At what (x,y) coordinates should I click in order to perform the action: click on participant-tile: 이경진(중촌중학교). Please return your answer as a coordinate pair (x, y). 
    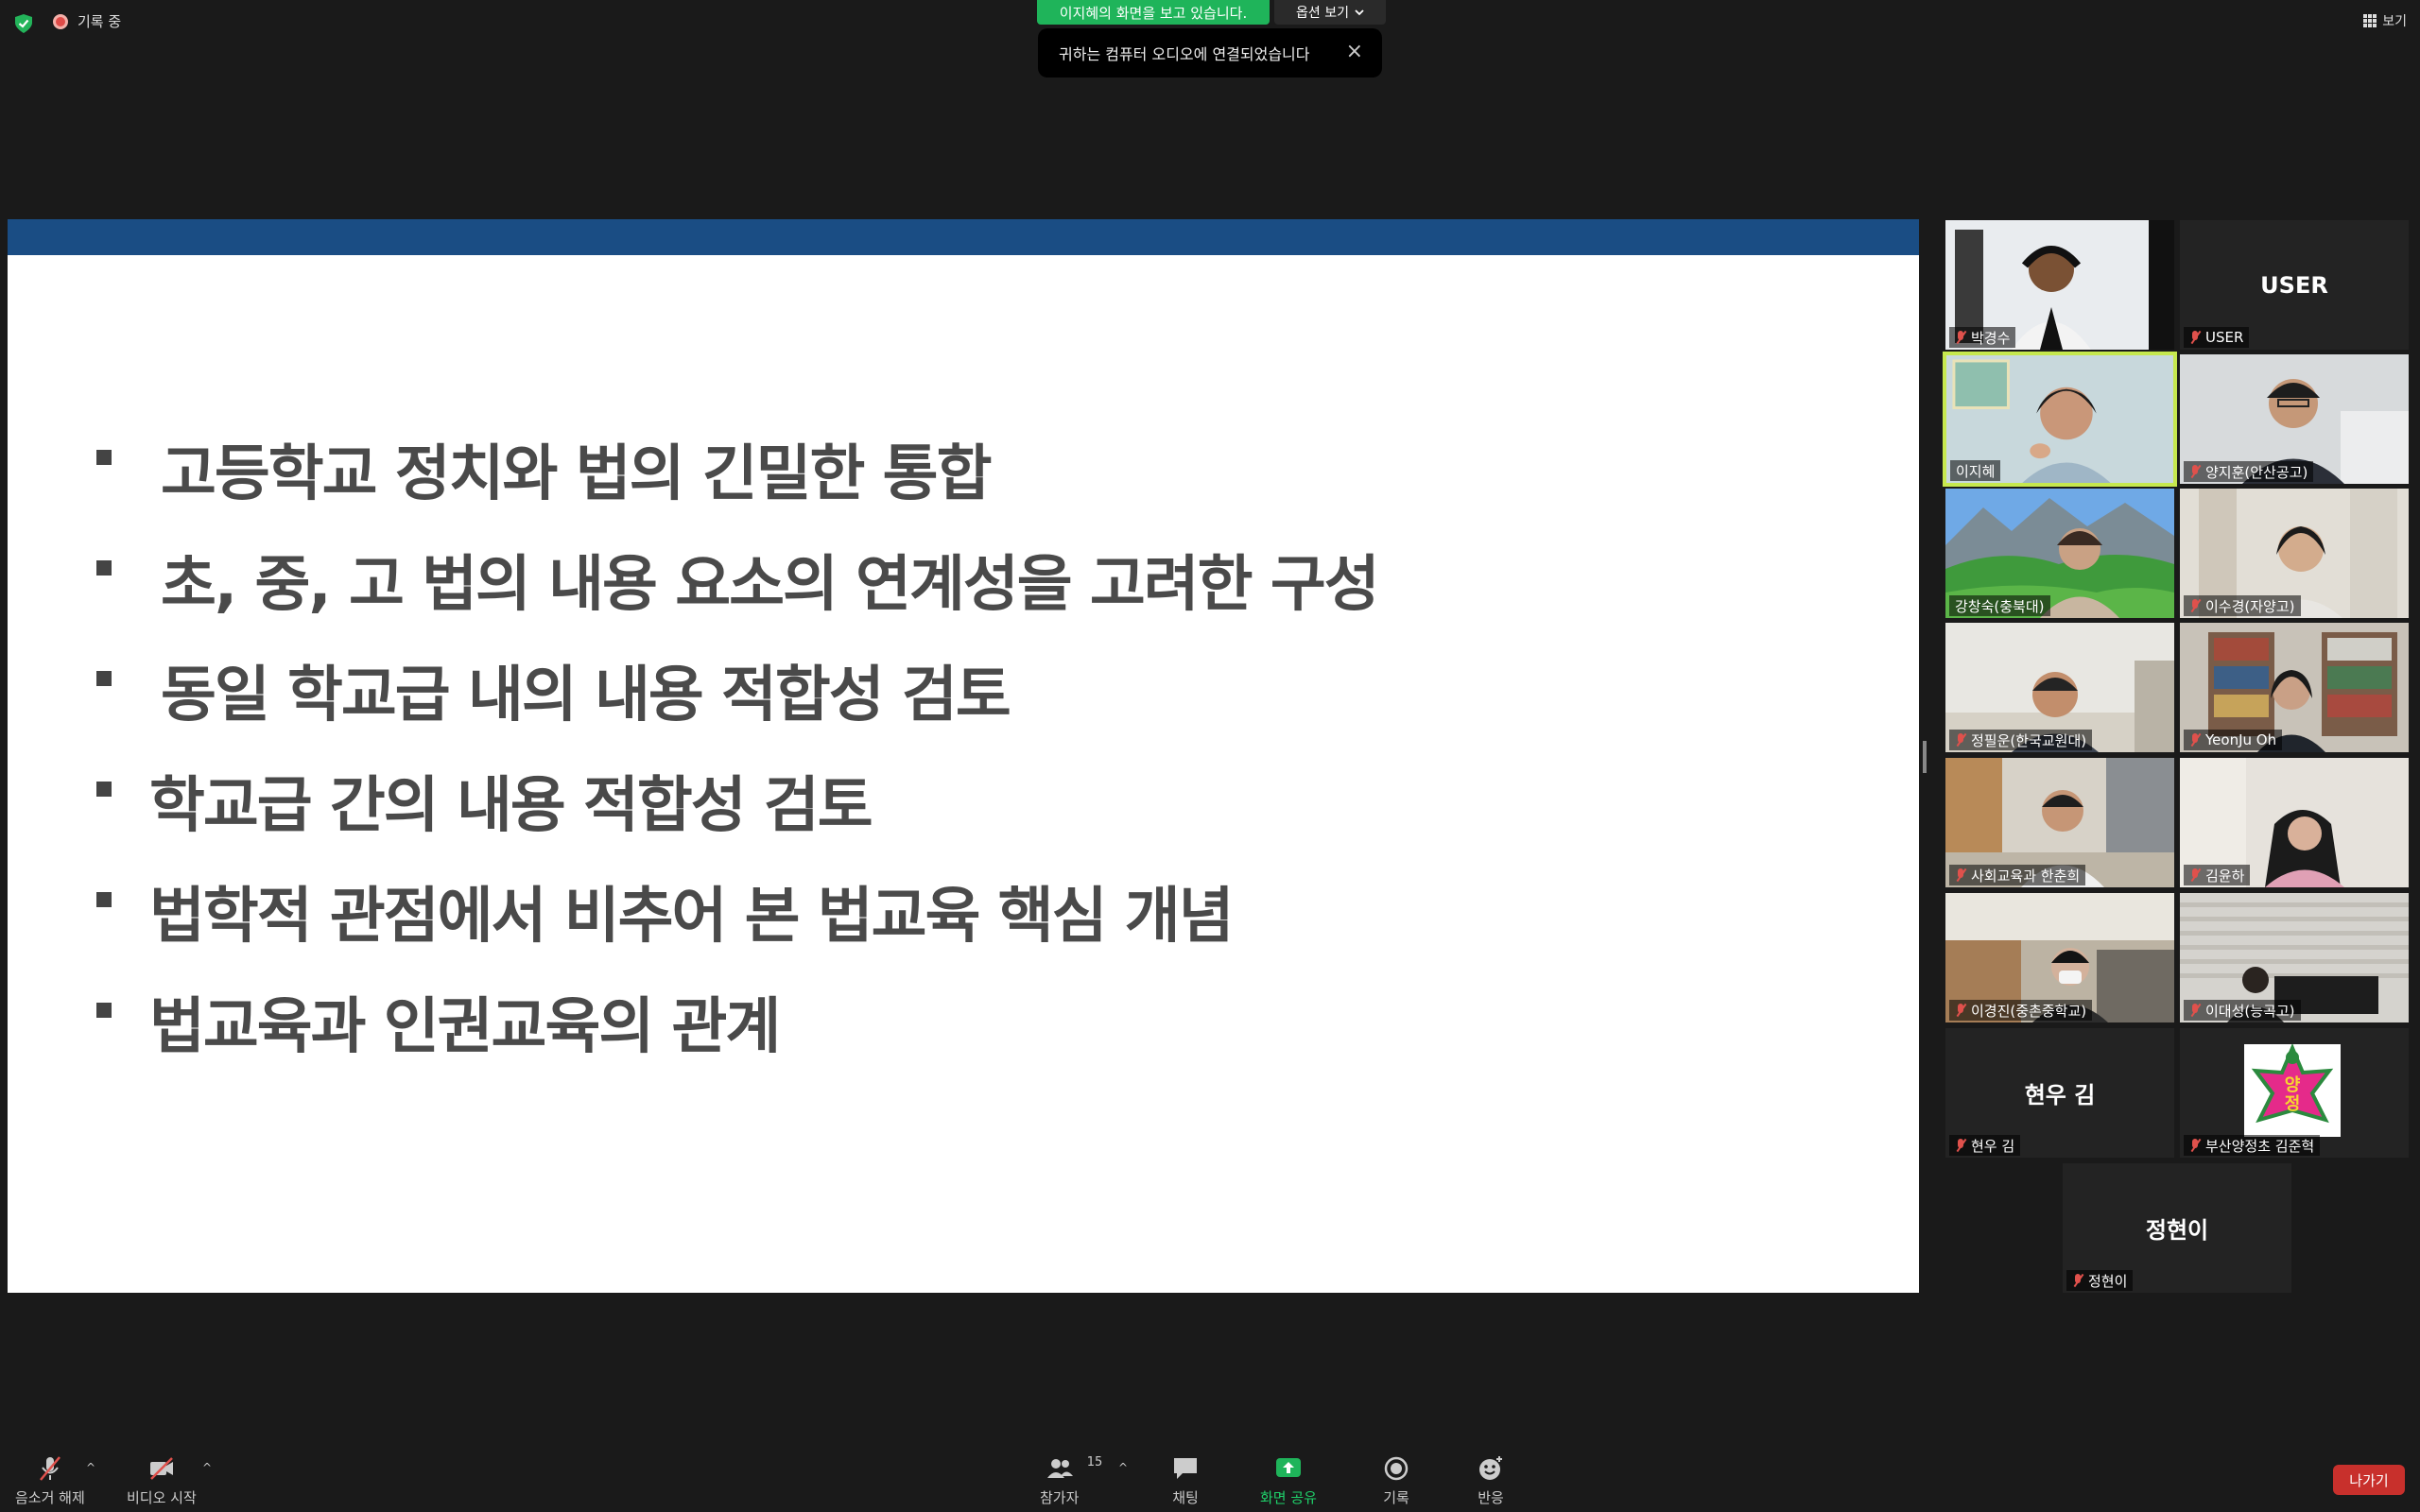
    Looking at the image, I should click on (2059, 957).